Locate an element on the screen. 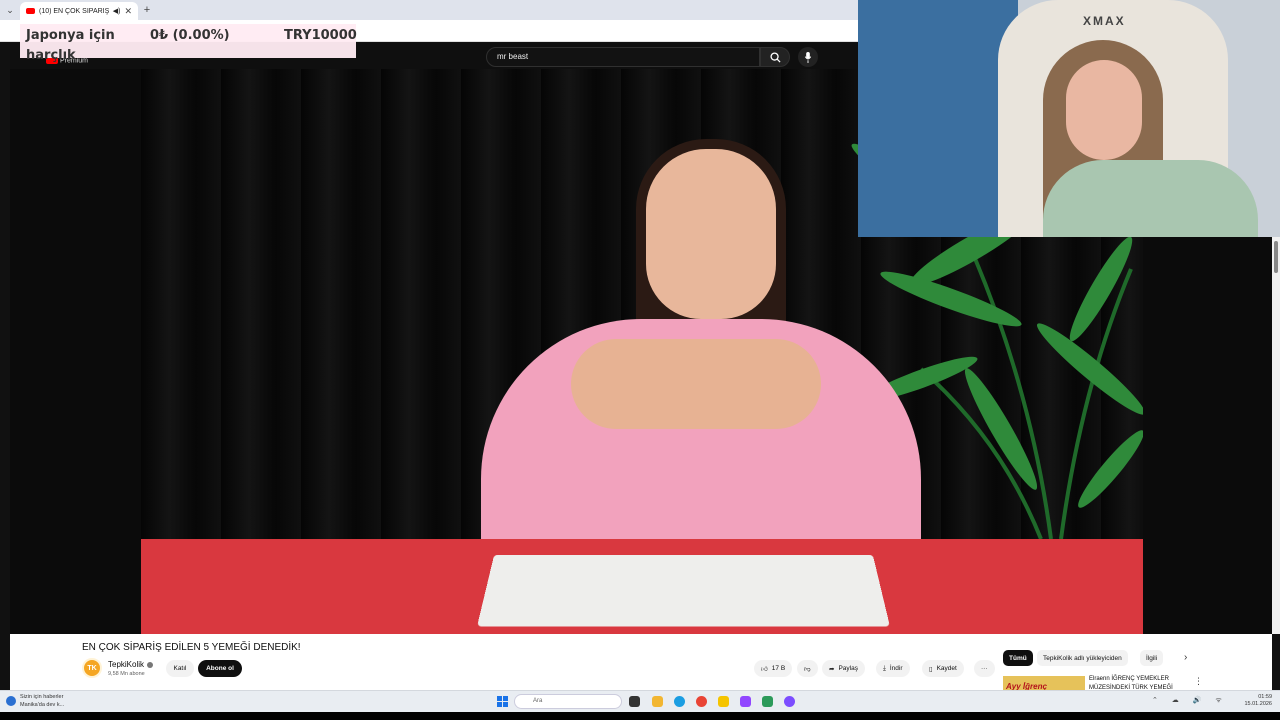  taskbar-search-input: Ara is located at coordinates (568, 701).